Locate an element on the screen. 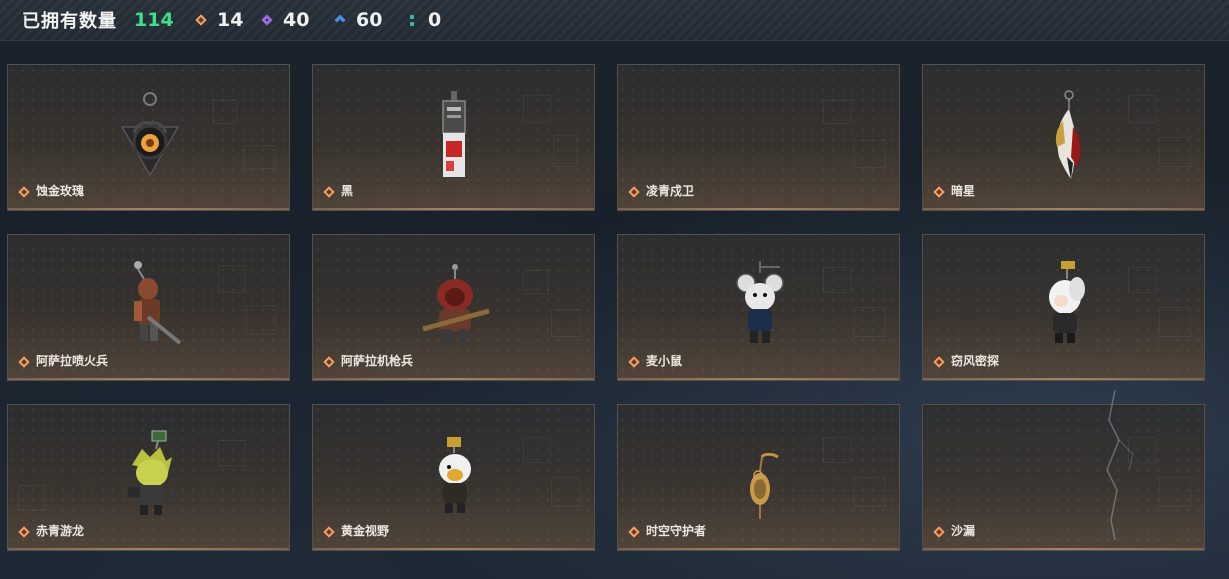  item-card: 蚀金玫瑰 is located at coordinates (148, 137).